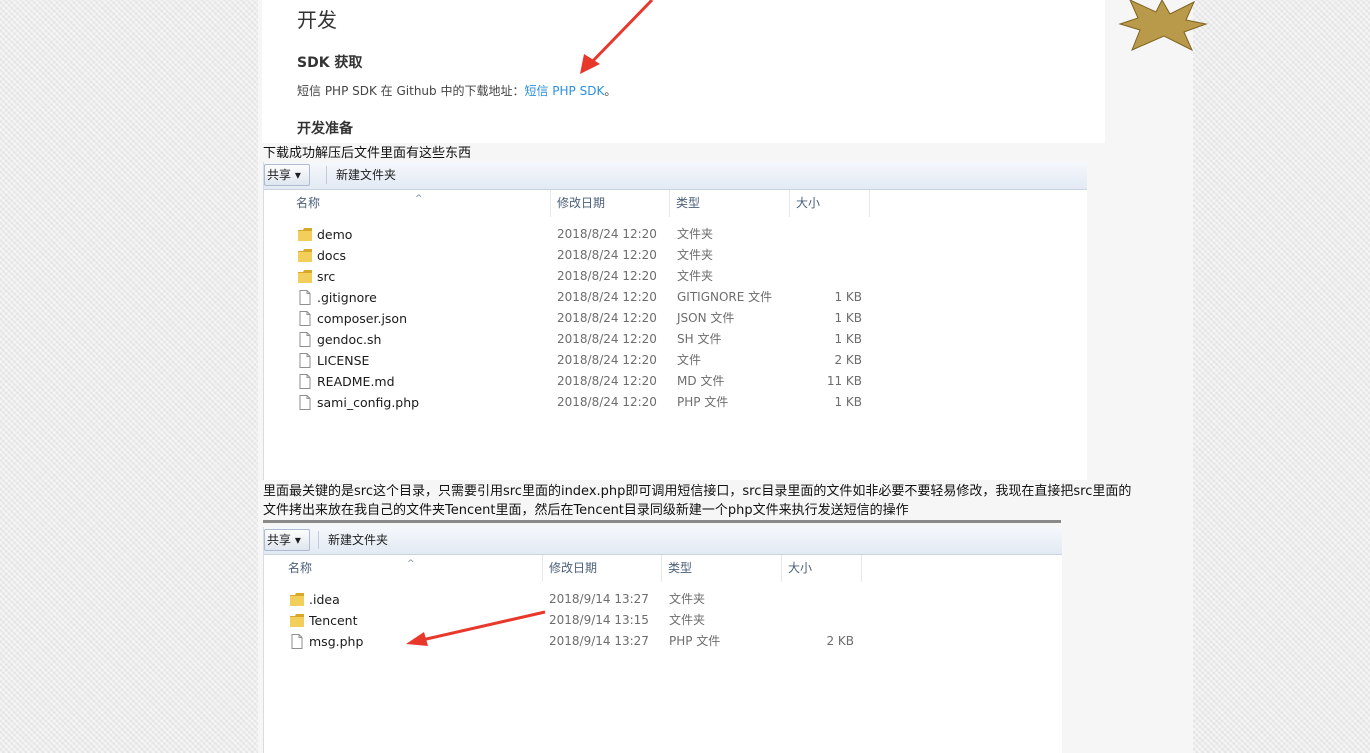 The height and width of the screenshot is (753, 1370). I want to click on file-type: JSON 文件, so click(706, 318).